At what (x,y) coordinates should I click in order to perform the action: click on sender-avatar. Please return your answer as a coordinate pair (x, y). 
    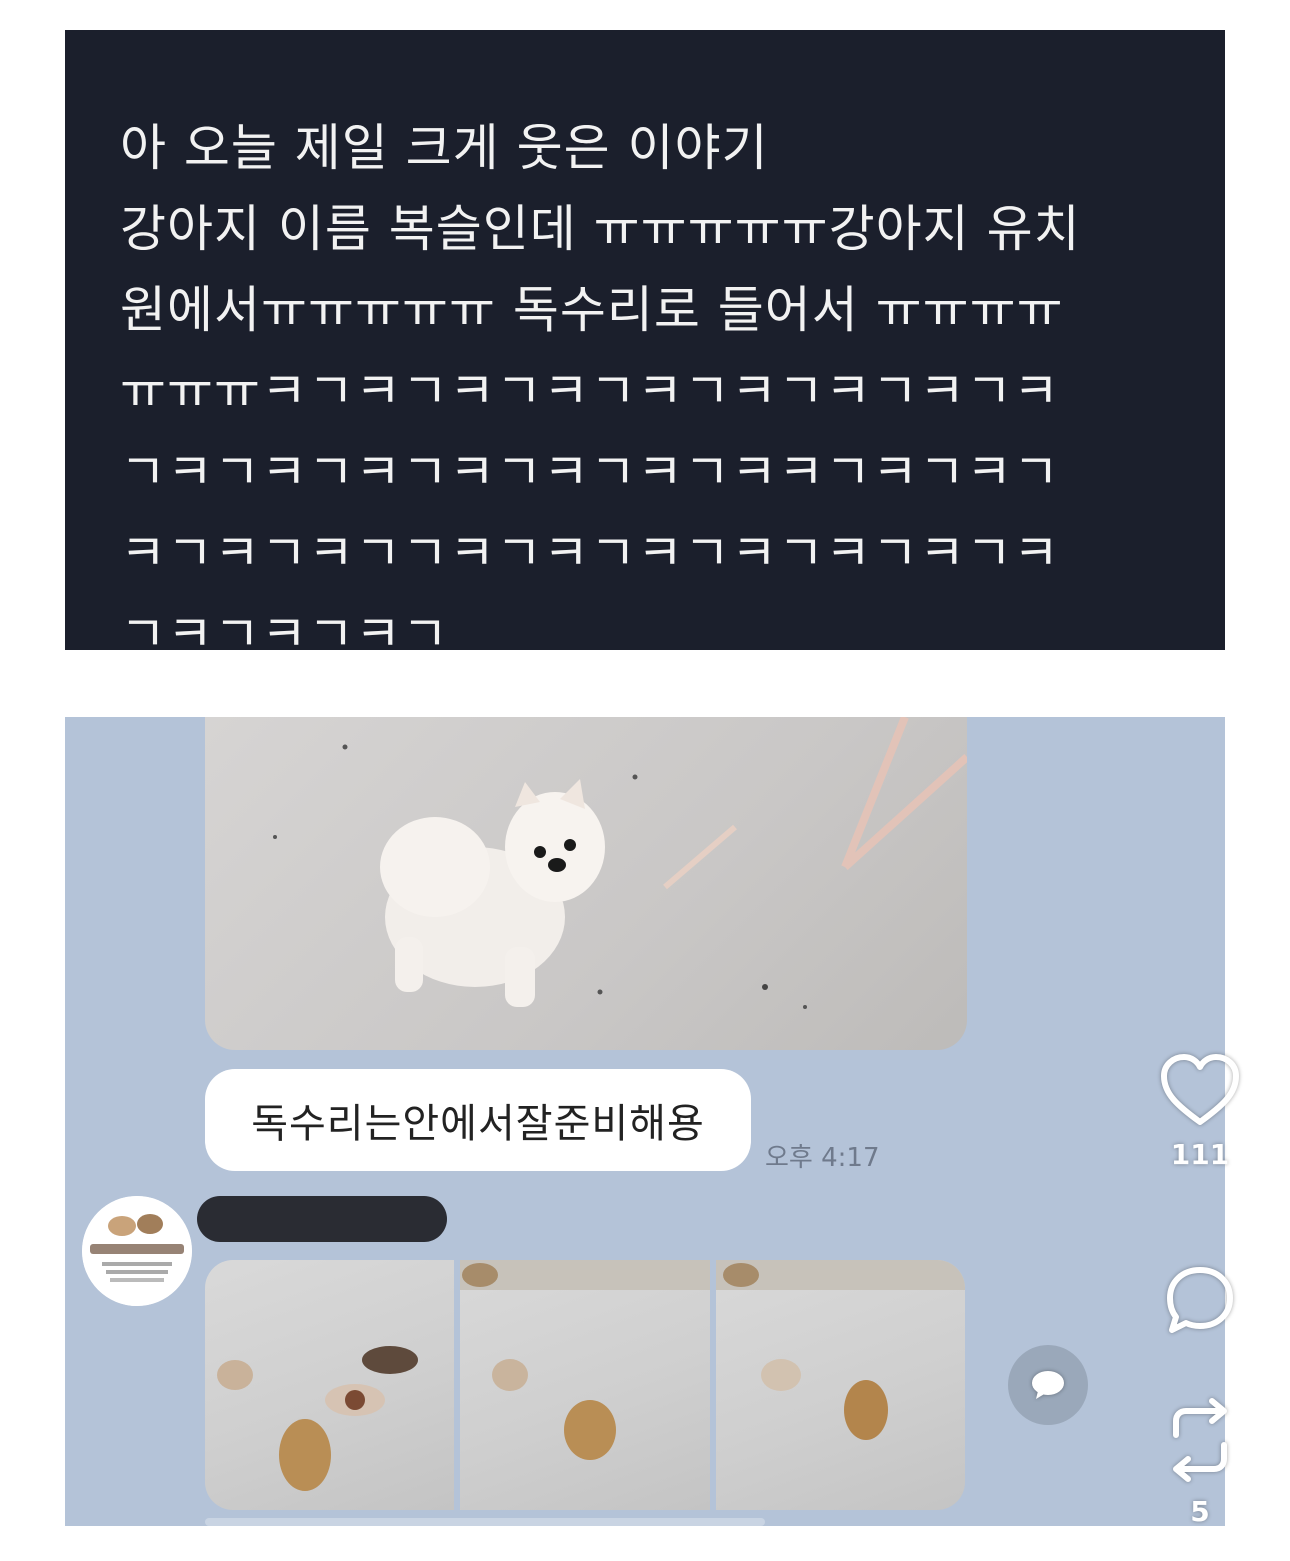
    Looking at the image, I should click on (137, 1251).